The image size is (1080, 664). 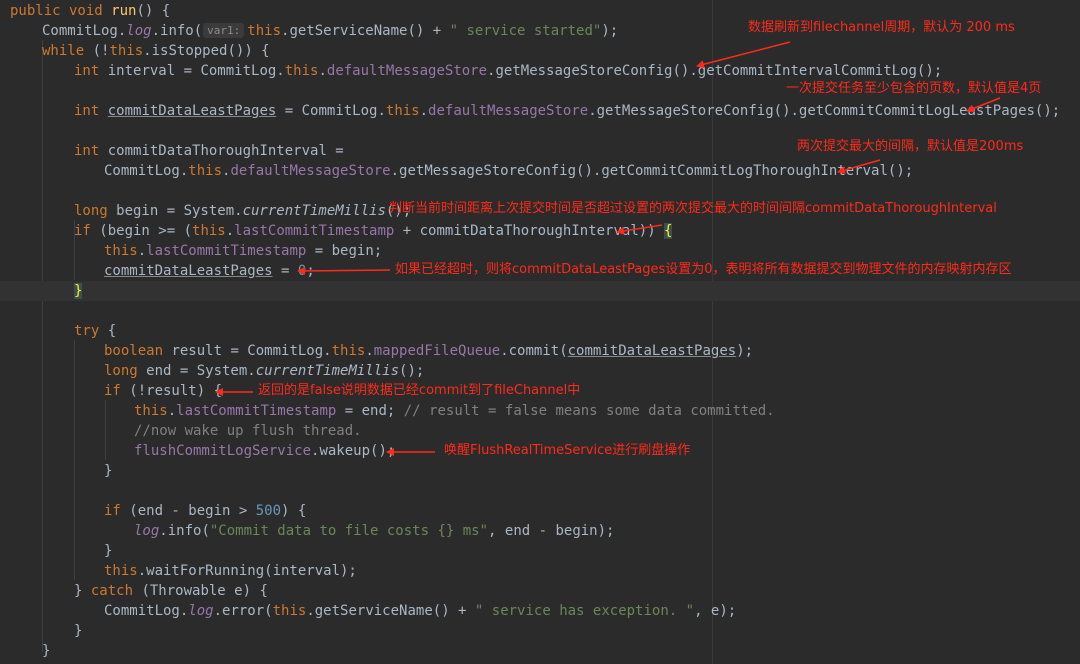 I want to click on code-text: .commit(, so click(x=534, y=351).